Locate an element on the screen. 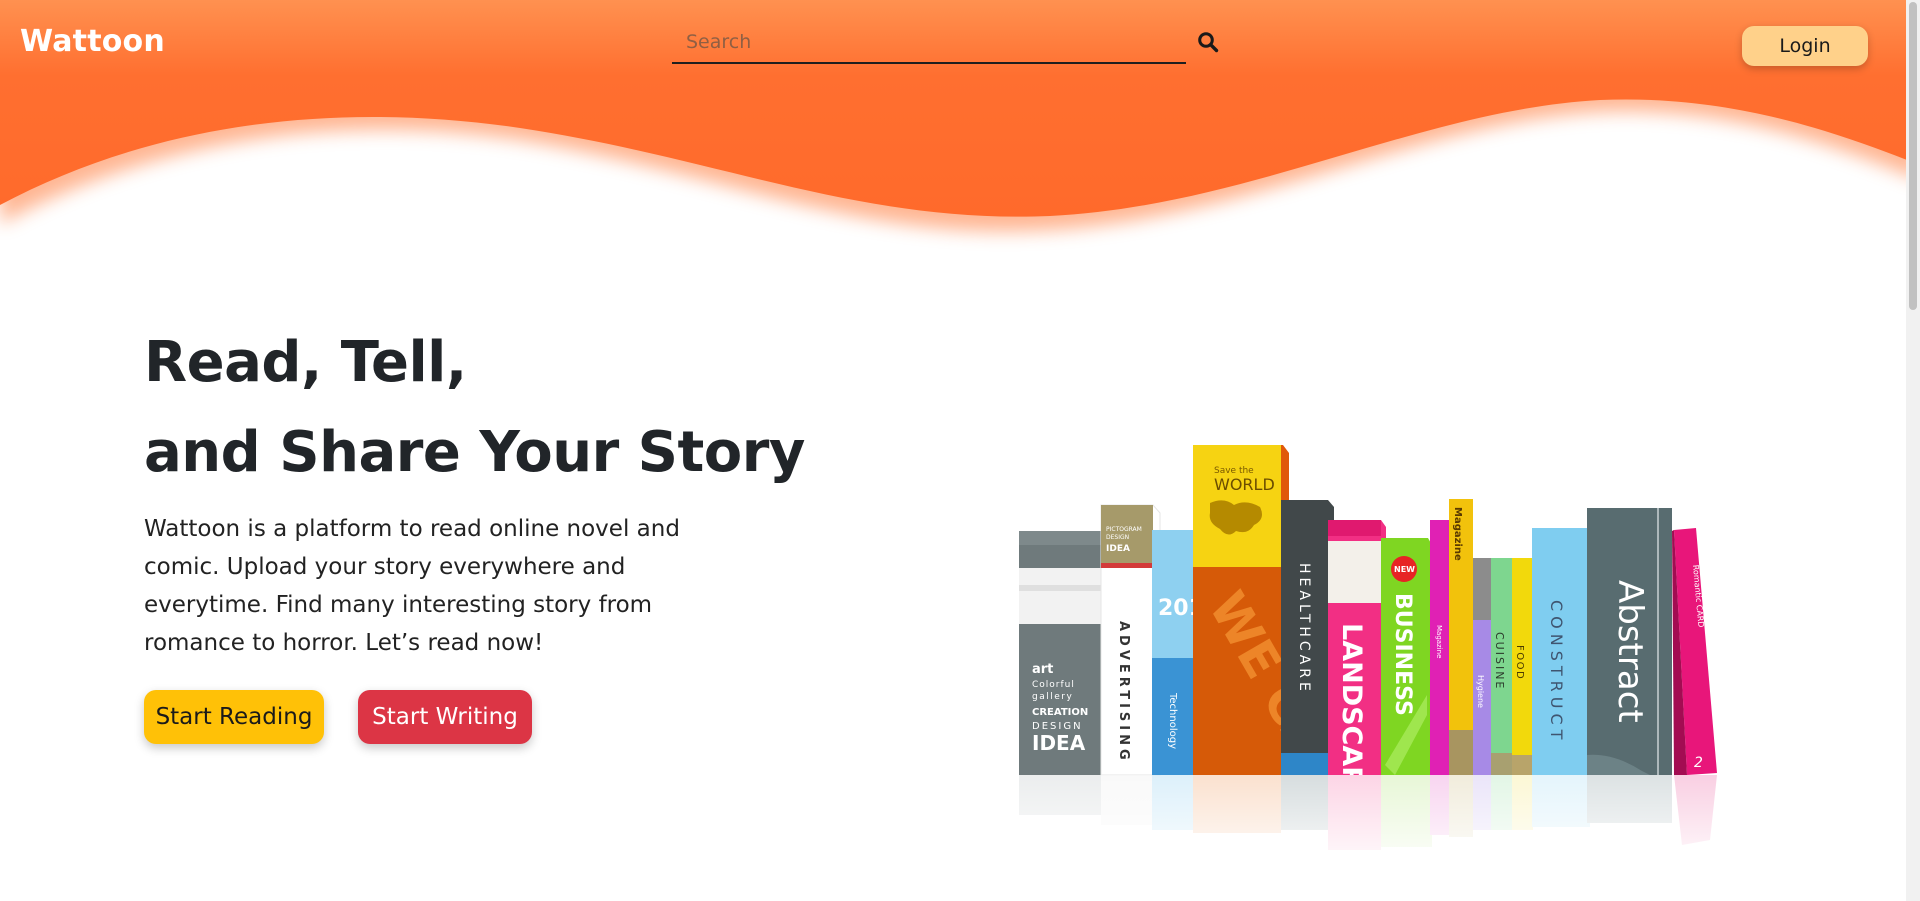  book-healthcare: HEALTHCARE is located at coordinates (1307, 637).